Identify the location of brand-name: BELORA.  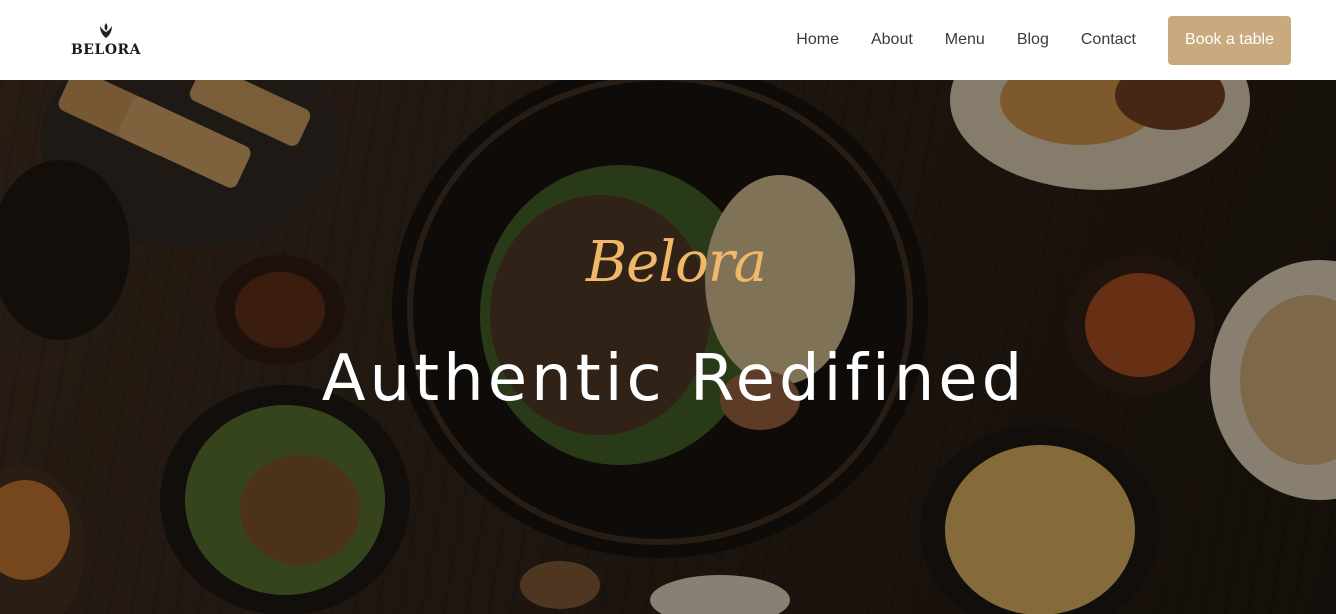
(106, 50).